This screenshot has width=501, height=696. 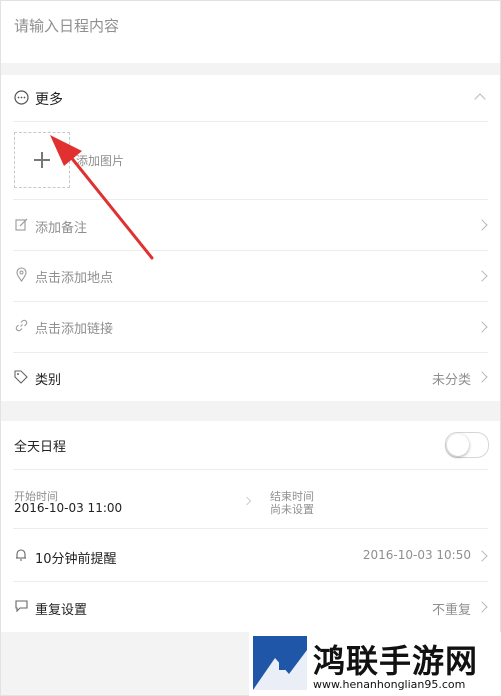 I want to click on watermark-url: www.henanhonglian95.com, so click(x=389, y=684).